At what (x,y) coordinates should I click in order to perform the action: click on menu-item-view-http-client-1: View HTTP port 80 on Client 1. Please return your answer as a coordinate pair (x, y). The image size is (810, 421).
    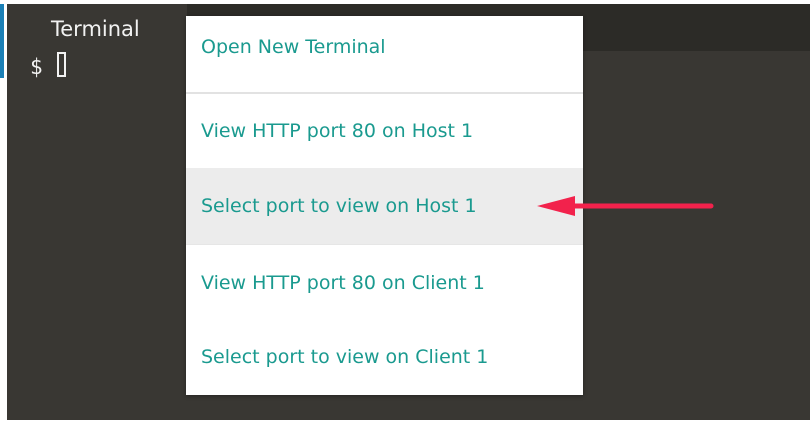
    Looking at the image, I should click on (384, 282).